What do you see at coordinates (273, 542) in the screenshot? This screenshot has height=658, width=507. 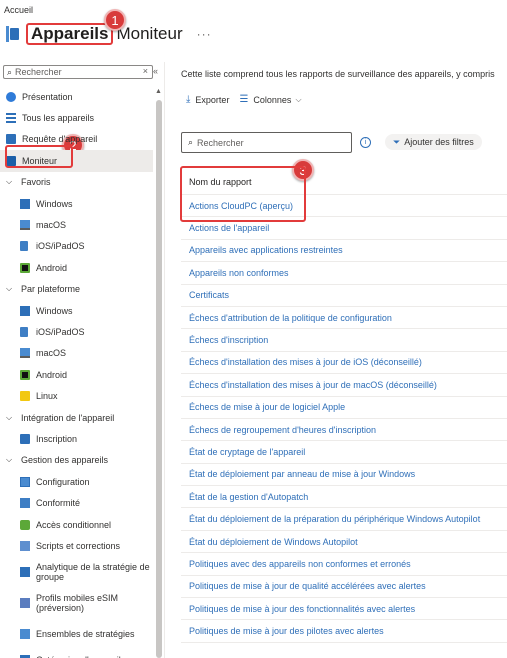 I see `report-link: État du déploiement de Windows Autopilot` at bounding box center [273, 542].